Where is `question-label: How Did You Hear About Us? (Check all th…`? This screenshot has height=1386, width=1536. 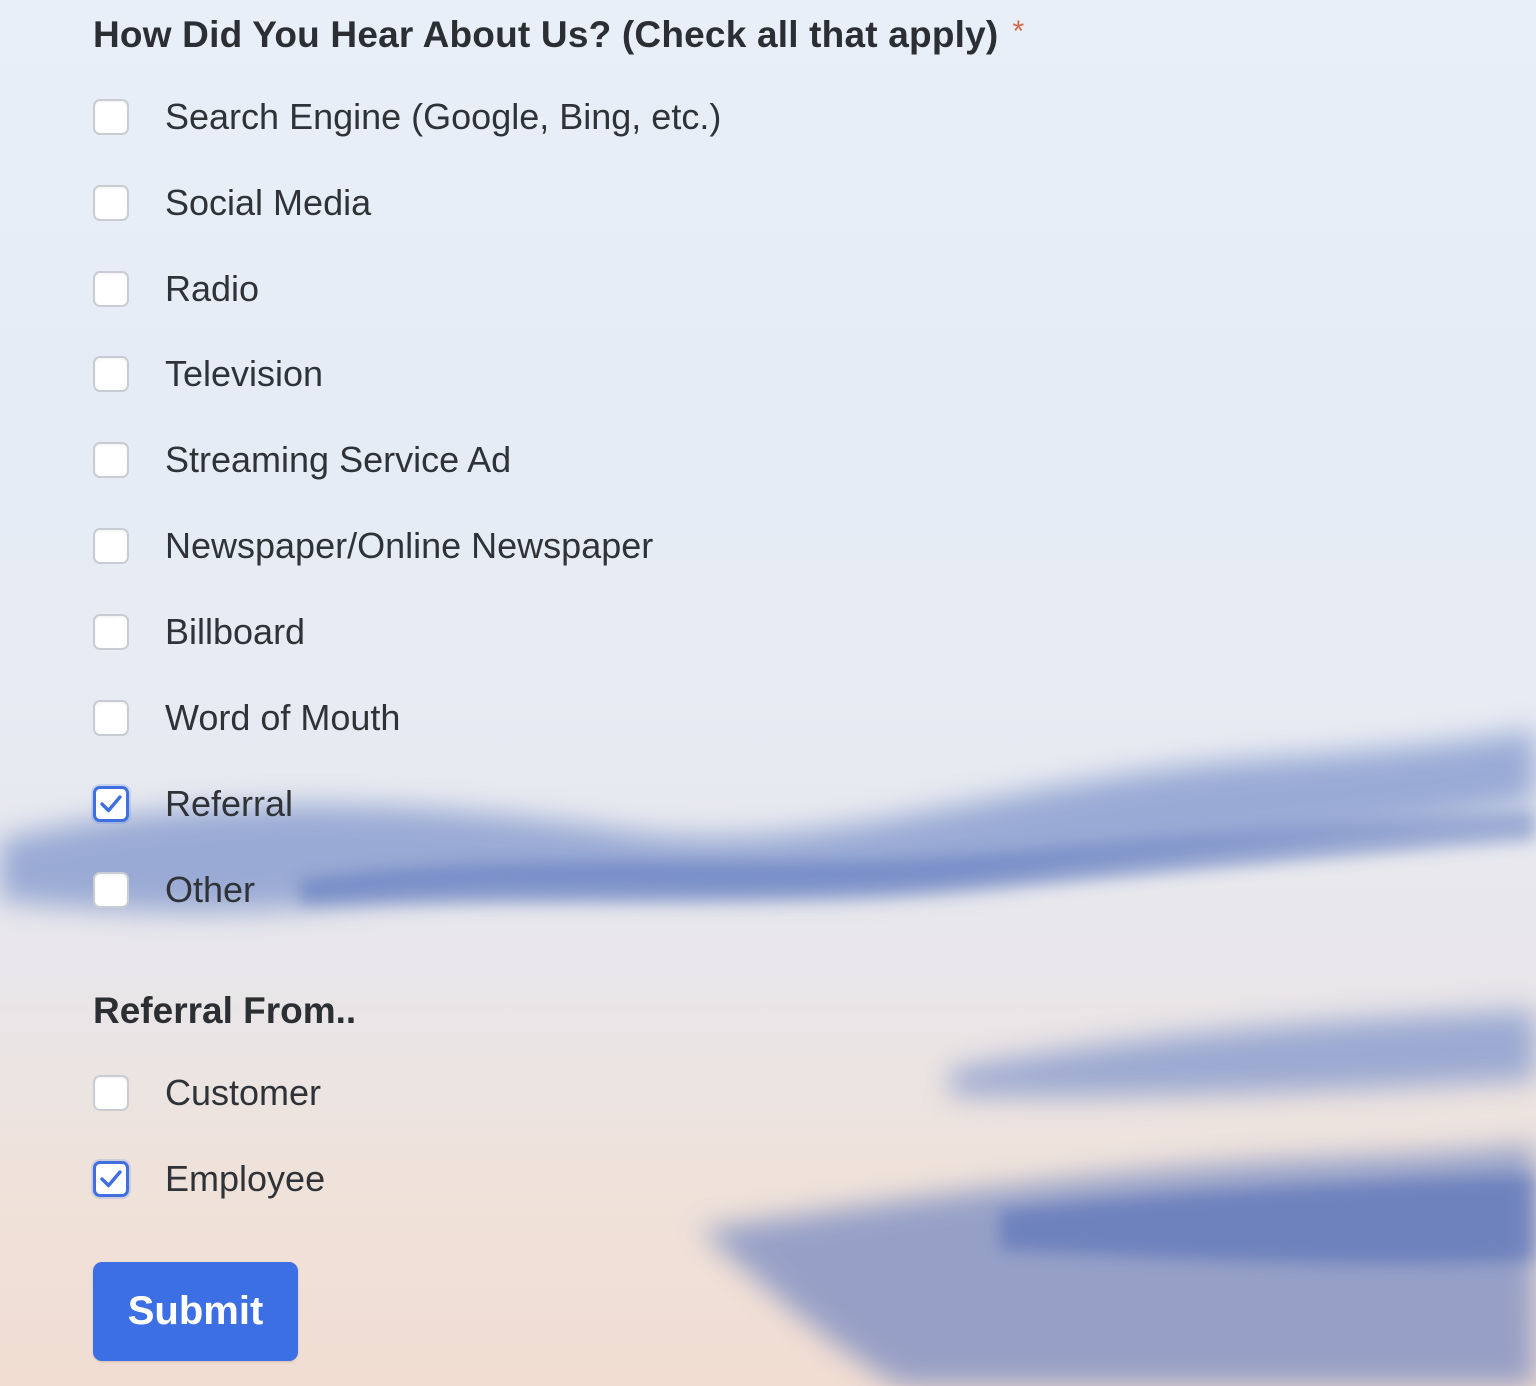 question-label: How Did You Hear About Us? (Check all th… is located at coordinates (558, 35).